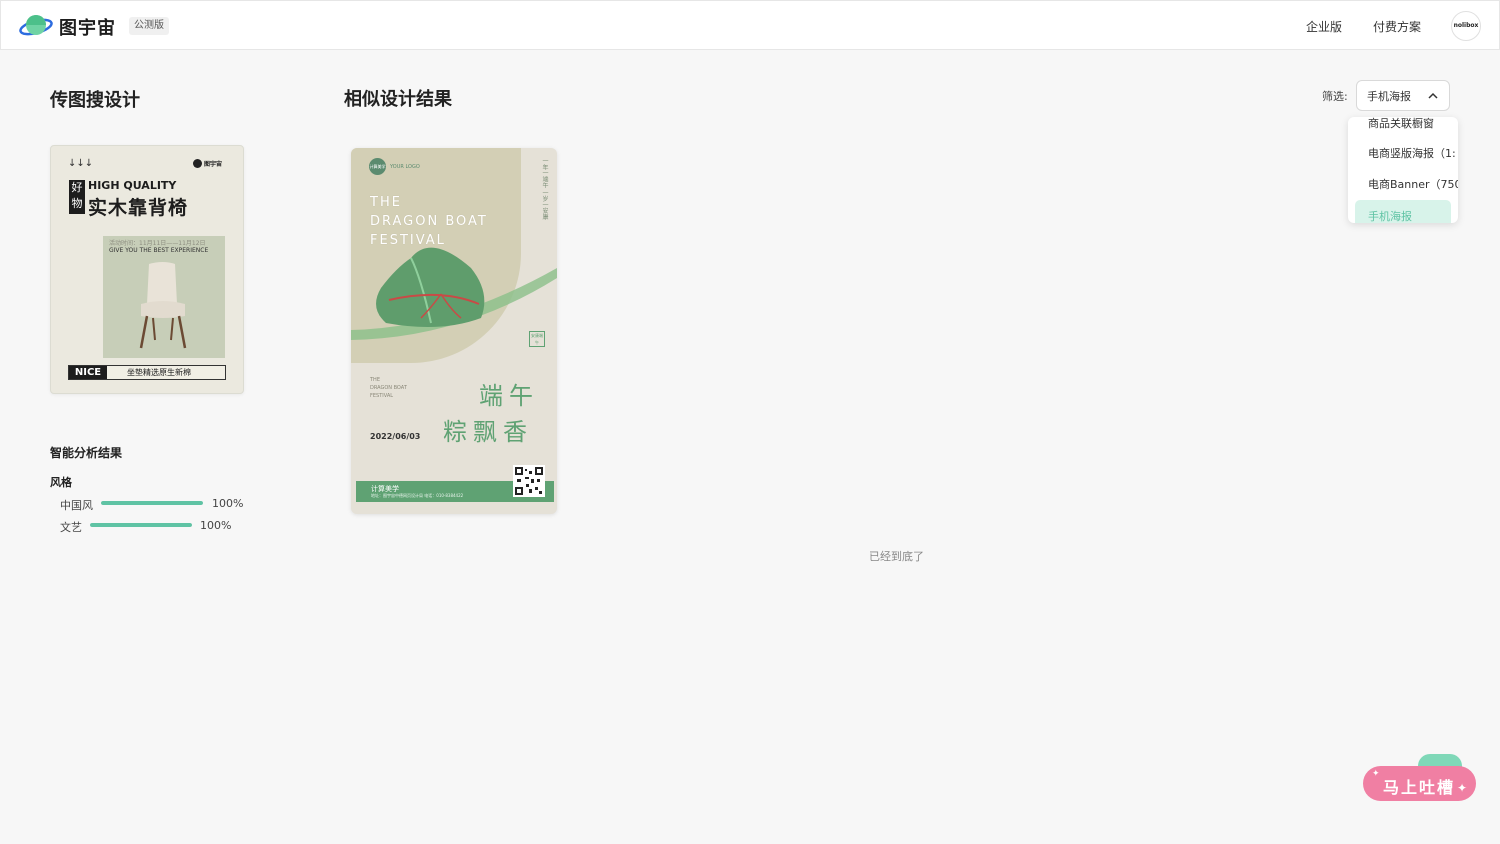 This screenshot has width=1500, height=844. I want to click on filter-label: 筛选:, so click(1335, 96).